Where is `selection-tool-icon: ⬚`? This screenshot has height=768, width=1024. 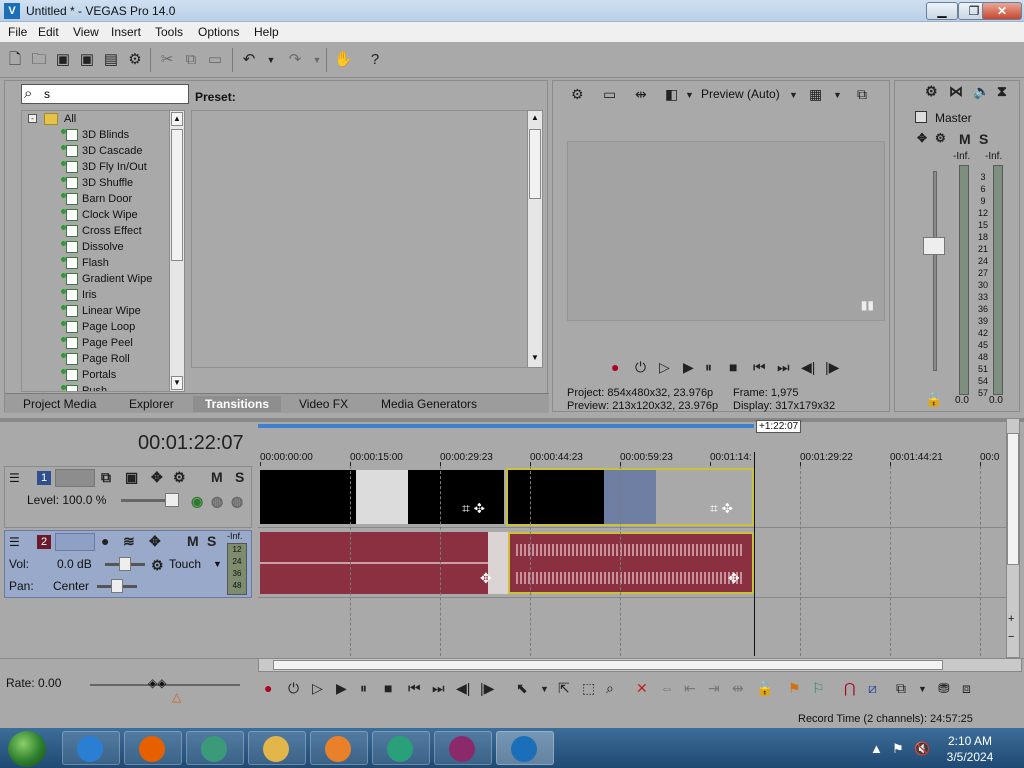 selection-tool-icon: ⬚ is located at coordinates (588, 688).